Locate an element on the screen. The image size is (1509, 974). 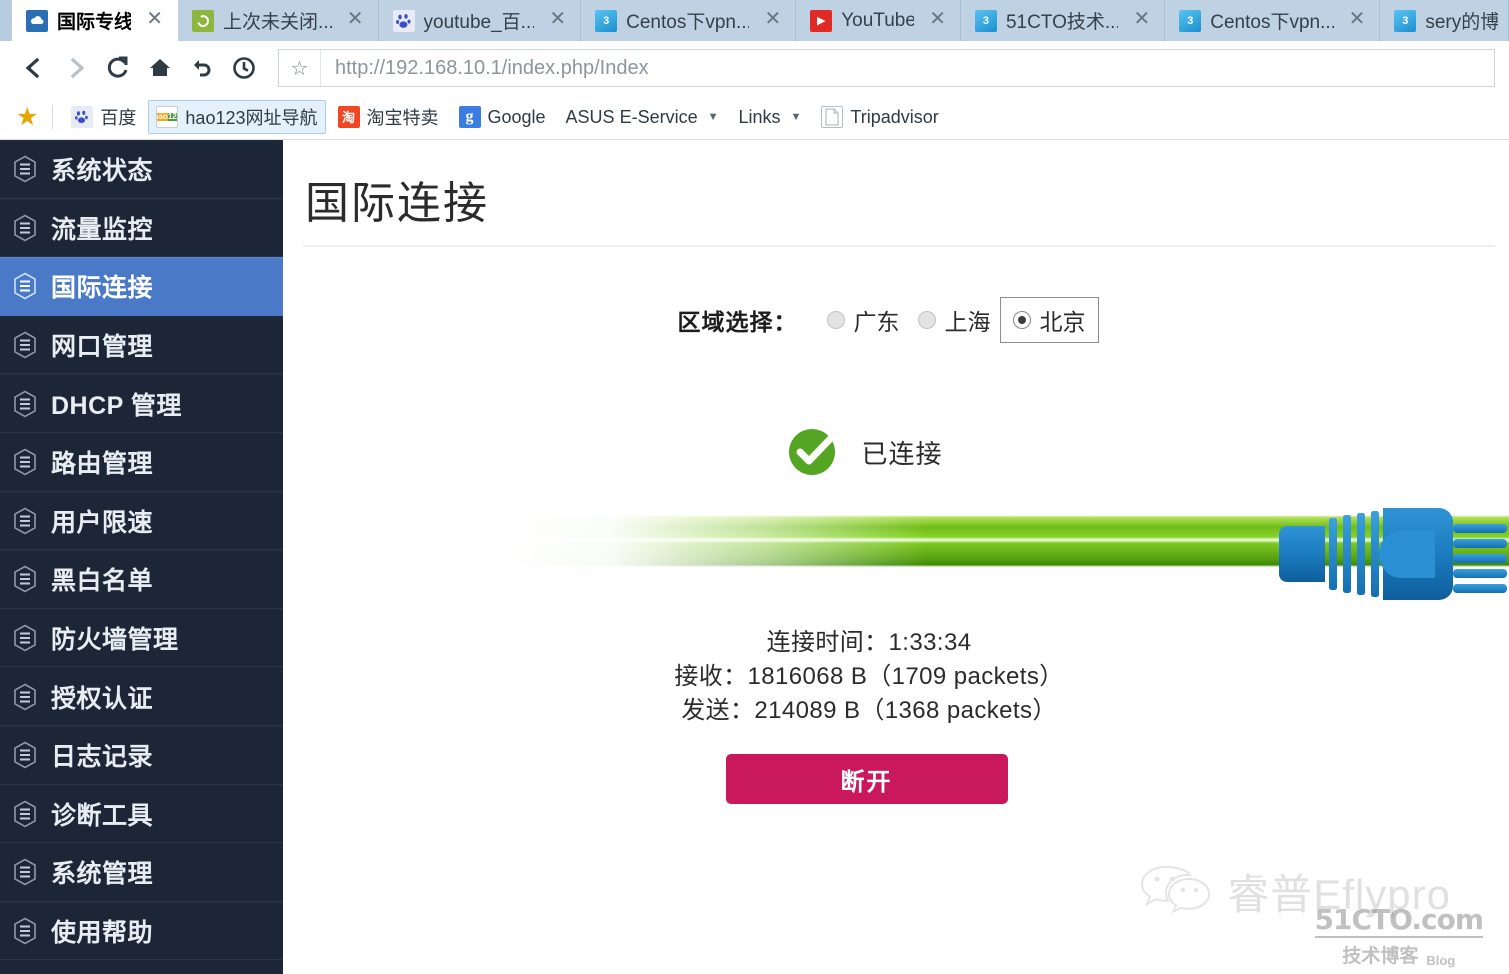
browser-tab-label: YouTube is located at coordinates (878, 20).